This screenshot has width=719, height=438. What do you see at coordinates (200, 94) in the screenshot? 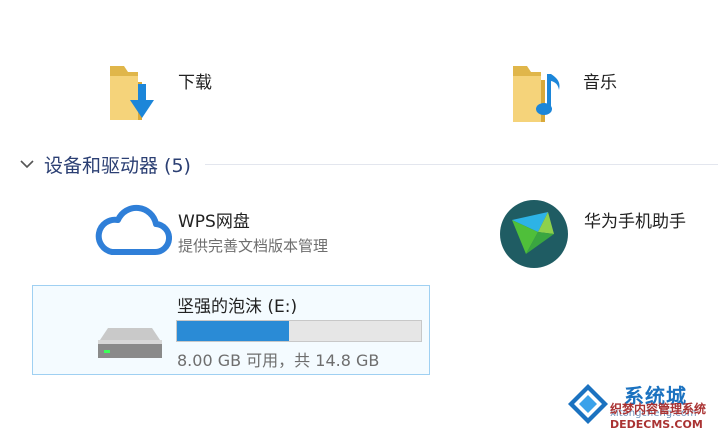
I see `downloads-folder-tile: 下载` at bounding box center [200, 94].